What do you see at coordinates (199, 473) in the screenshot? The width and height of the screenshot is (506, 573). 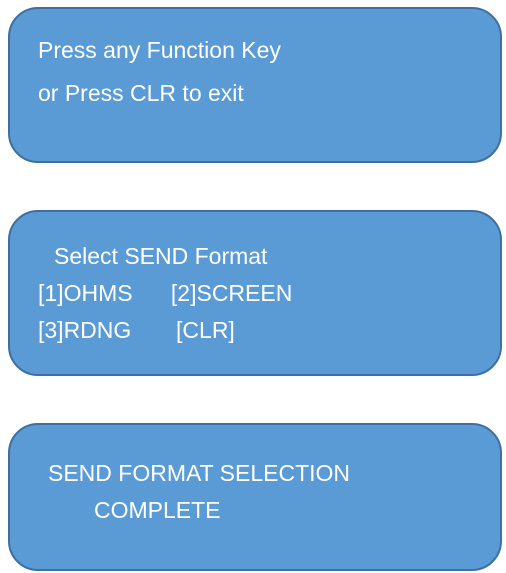 I see `status-line-1: SEND FORMAT SELECTION` at bounding box center [199, 473].